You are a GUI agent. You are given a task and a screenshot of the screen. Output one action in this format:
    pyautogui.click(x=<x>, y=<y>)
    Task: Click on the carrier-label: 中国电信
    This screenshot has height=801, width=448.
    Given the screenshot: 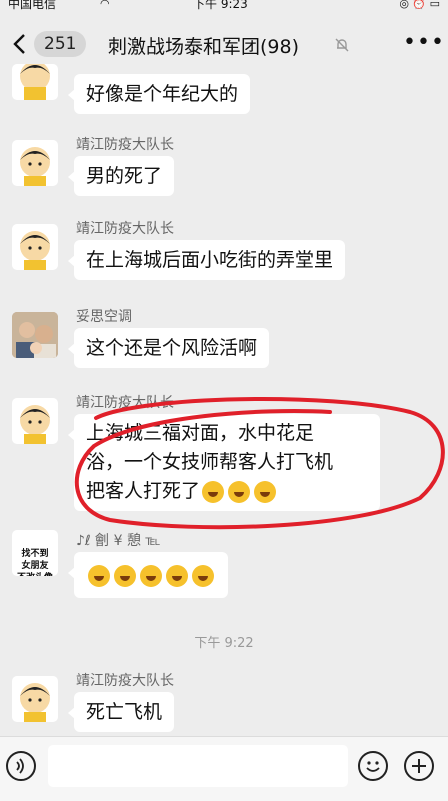 What is the action you would take?
    pyautogui.click(x=32, y=5)
    